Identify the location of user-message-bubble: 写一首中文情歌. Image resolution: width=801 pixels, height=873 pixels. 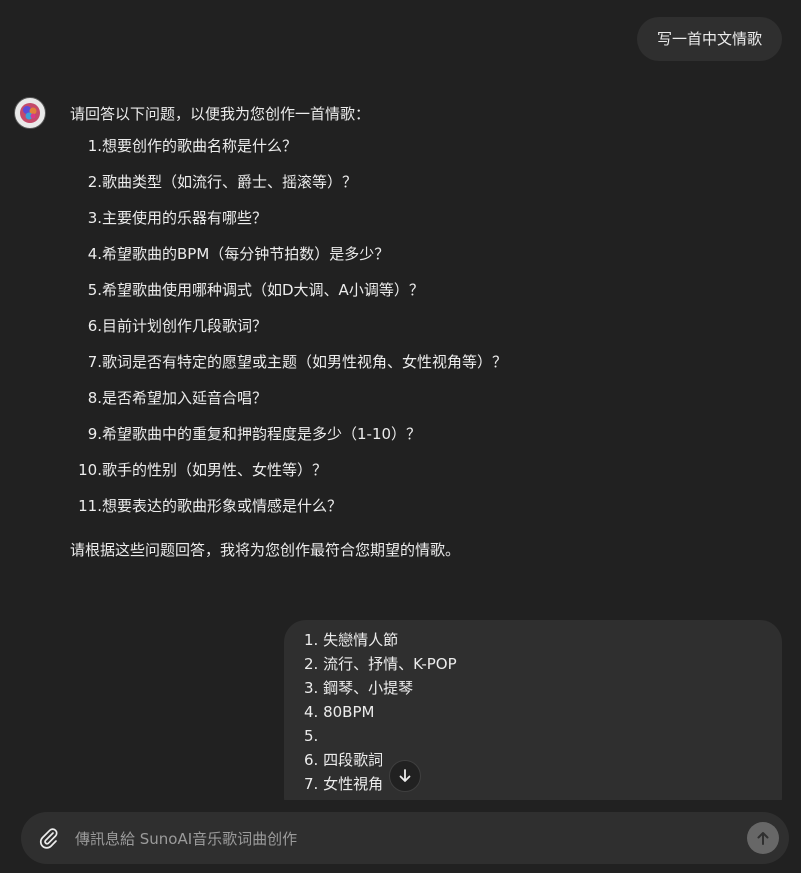
(709, 39).